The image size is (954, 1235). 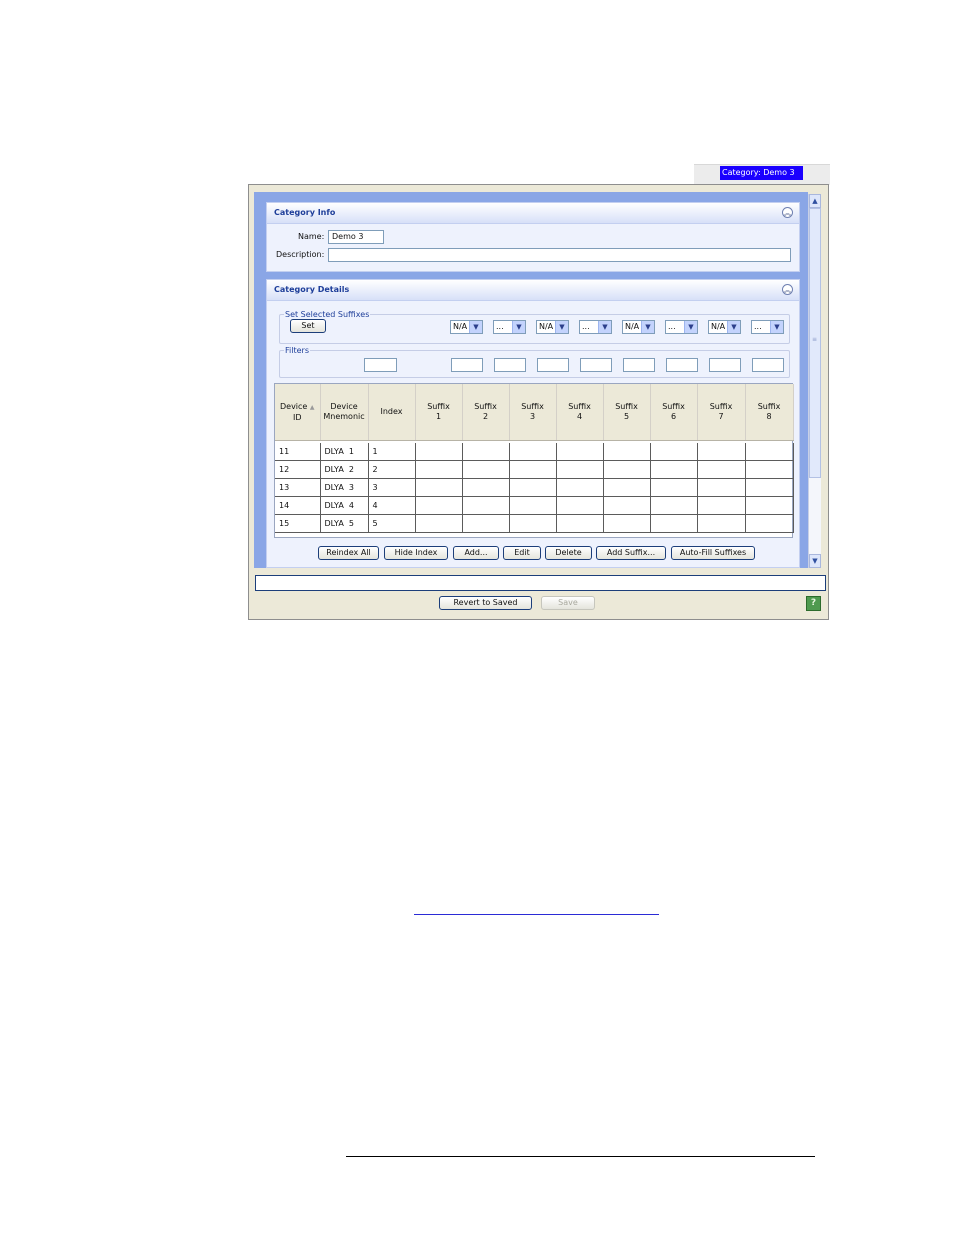 I want to click on reindex-all-button: Reindex All, so click(x=348, y=553).